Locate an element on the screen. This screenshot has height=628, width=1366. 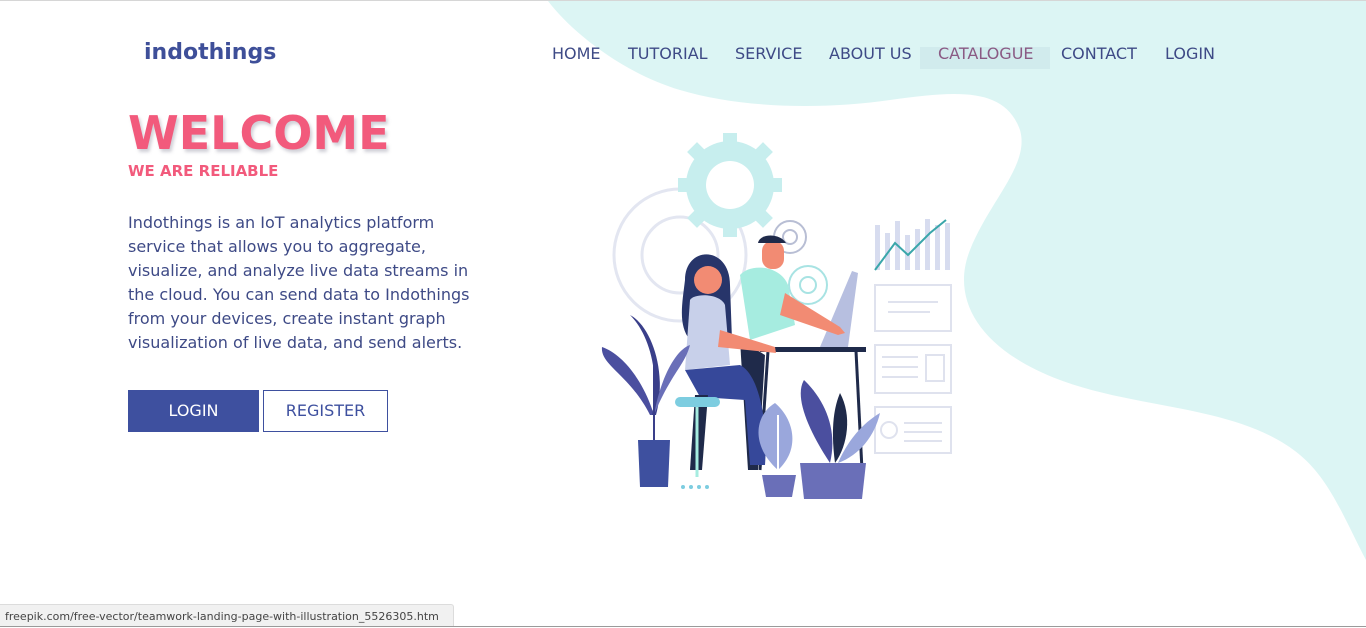
login-button: LOGIN is located at coordinates (193, 411).